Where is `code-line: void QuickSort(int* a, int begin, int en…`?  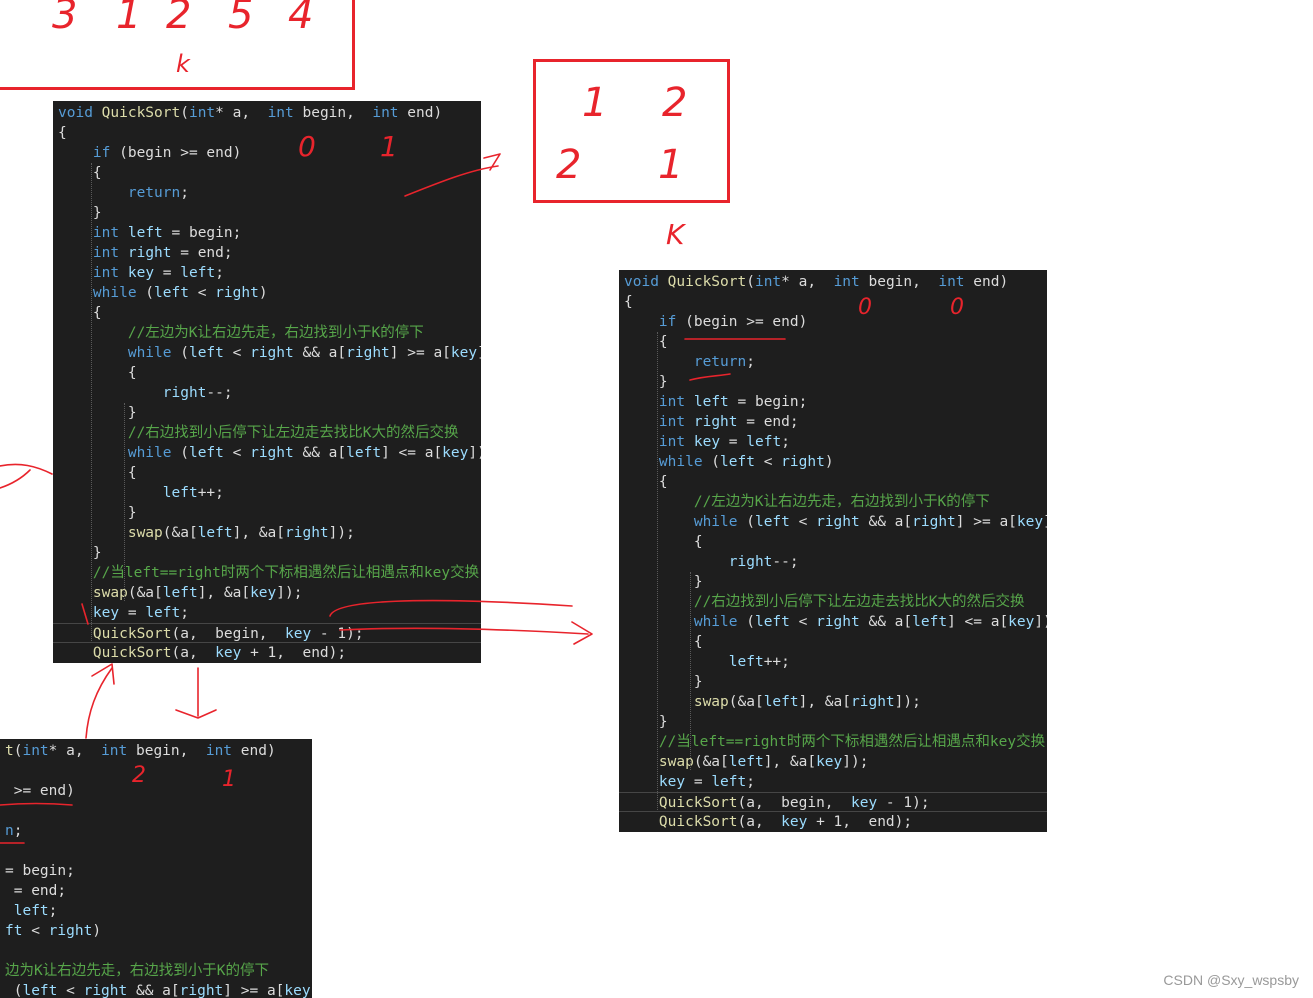 code-line: void QuickSort(int* a, int begin, int en… is located at coordinates (267, 113).